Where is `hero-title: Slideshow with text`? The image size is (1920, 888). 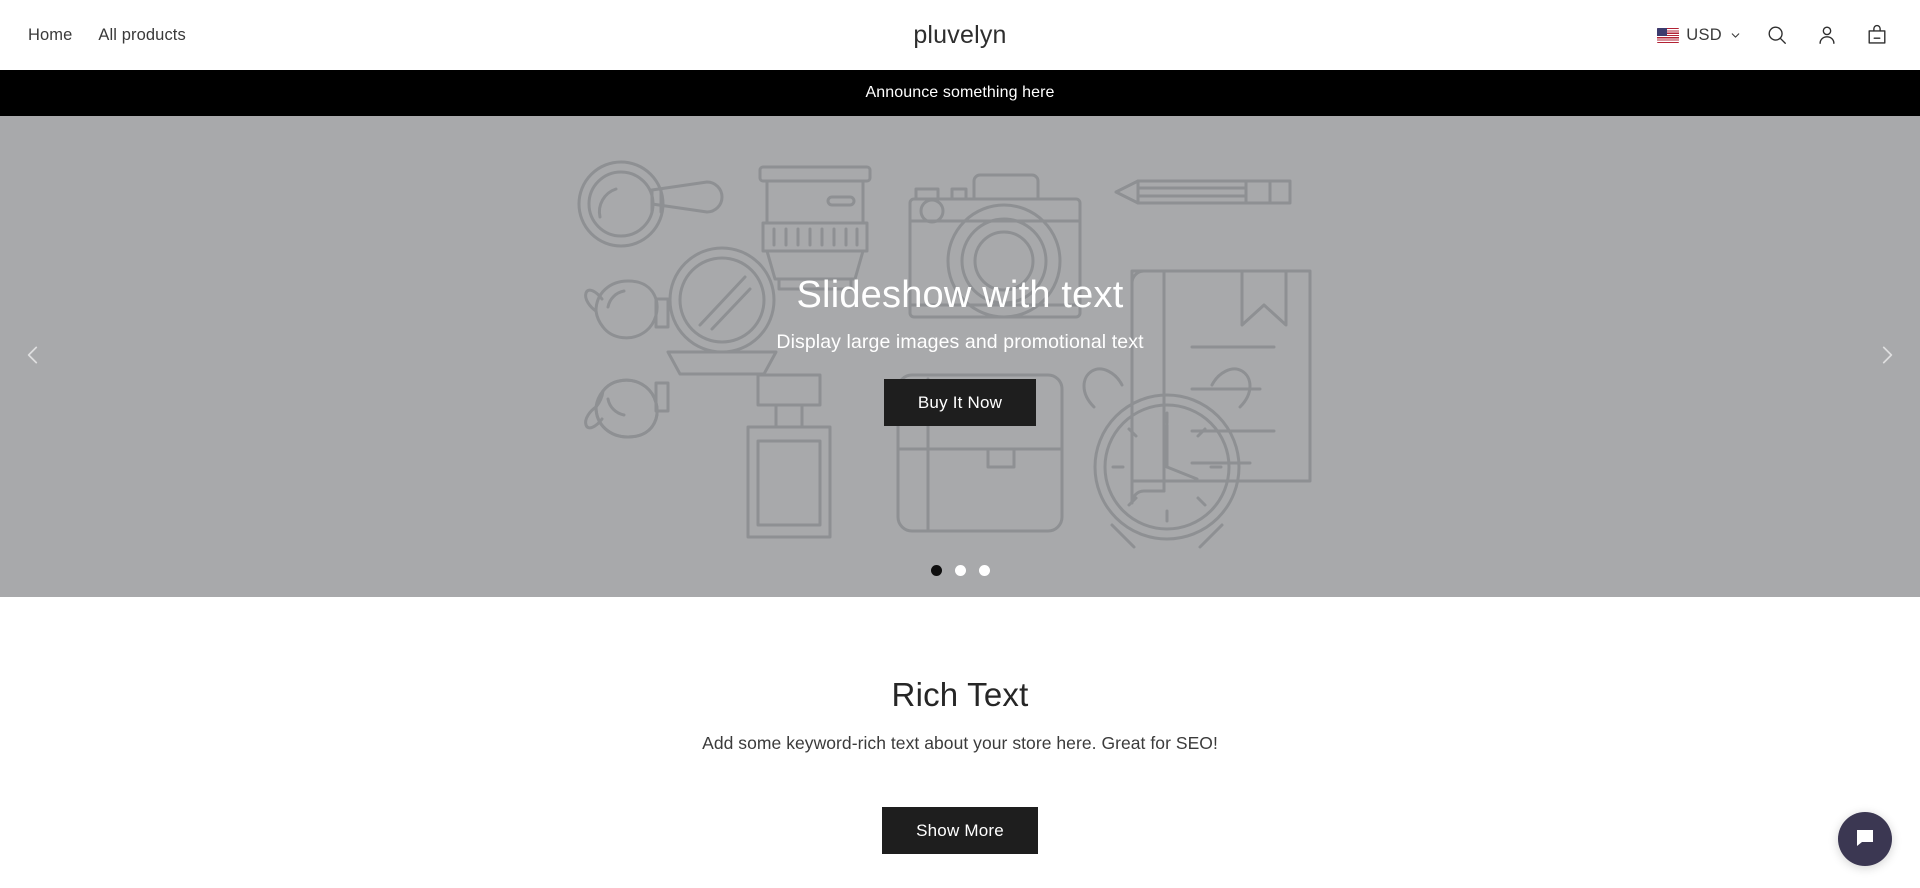 hero-title: Slideshow with text is located at coordinates (960, 295).